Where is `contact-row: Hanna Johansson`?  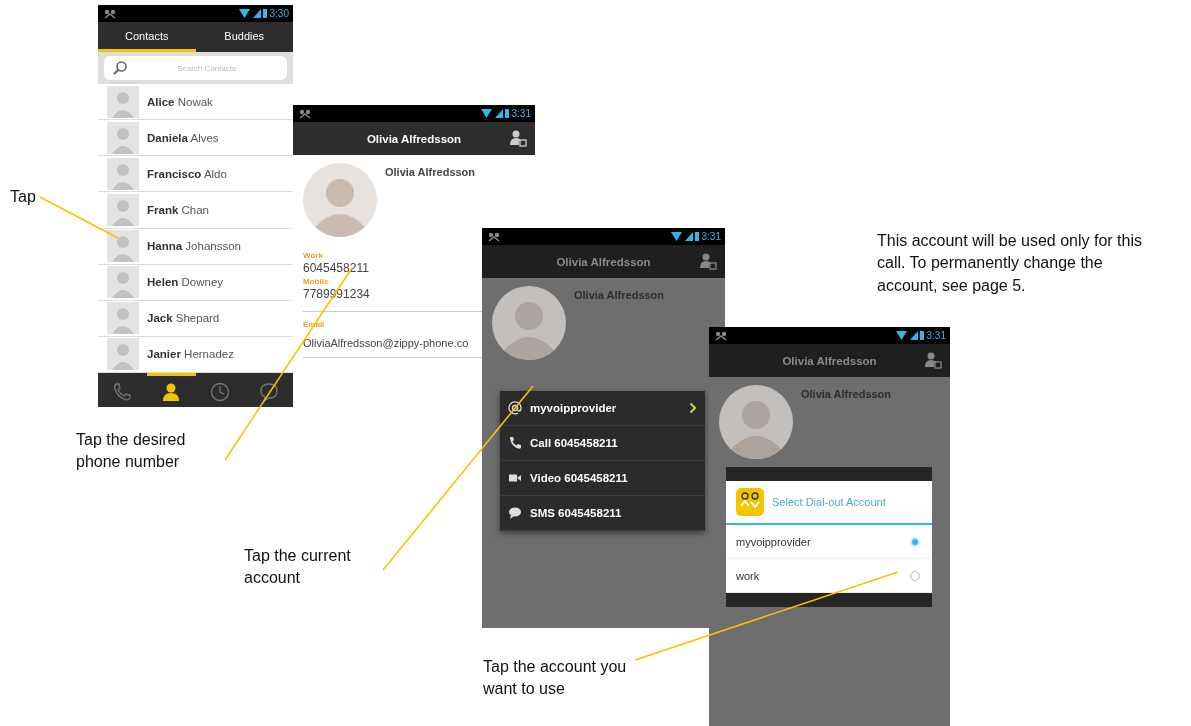
contact-row: Hanna Johansson is located at coordinates (195, 246).